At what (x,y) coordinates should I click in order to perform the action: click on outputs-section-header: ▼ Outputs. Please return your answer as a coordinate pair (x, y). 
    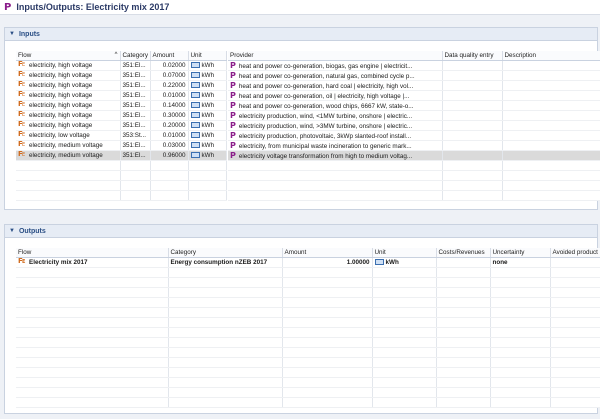
    Looking at the image, I should click on (301, 231).